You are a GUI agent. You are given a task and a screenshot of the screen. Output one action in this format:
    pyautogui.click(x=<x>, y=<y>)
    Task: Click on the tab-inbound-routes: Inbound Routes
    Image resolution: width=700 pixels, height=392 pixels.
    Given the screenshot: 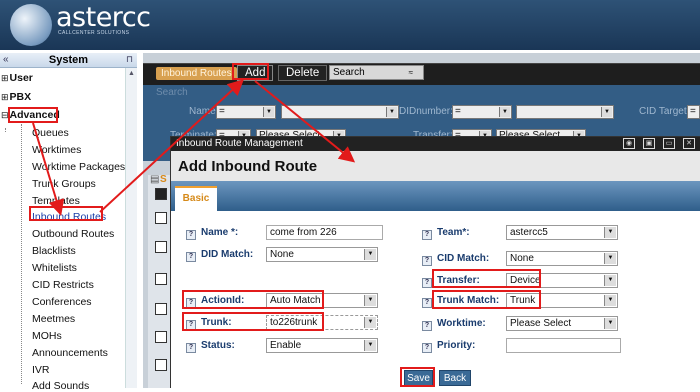 What is the action you would take?
    pyautogui.click(x=196, y=73)
    